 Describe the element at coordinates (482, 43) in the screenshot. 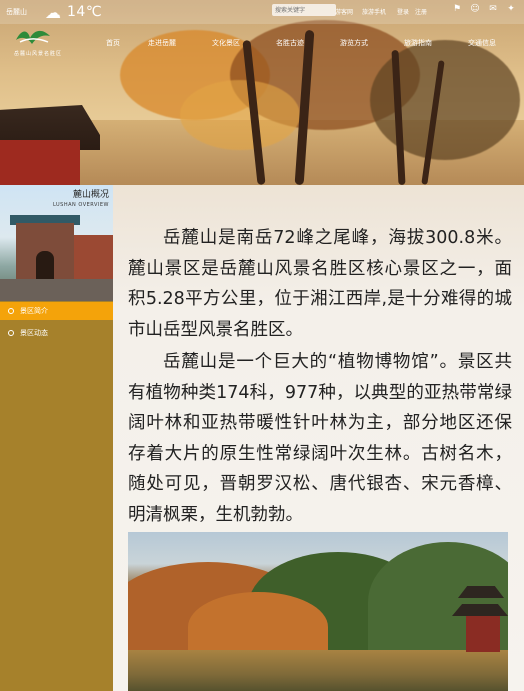

I see `nav-item-traffic: 交通信息` at that location.